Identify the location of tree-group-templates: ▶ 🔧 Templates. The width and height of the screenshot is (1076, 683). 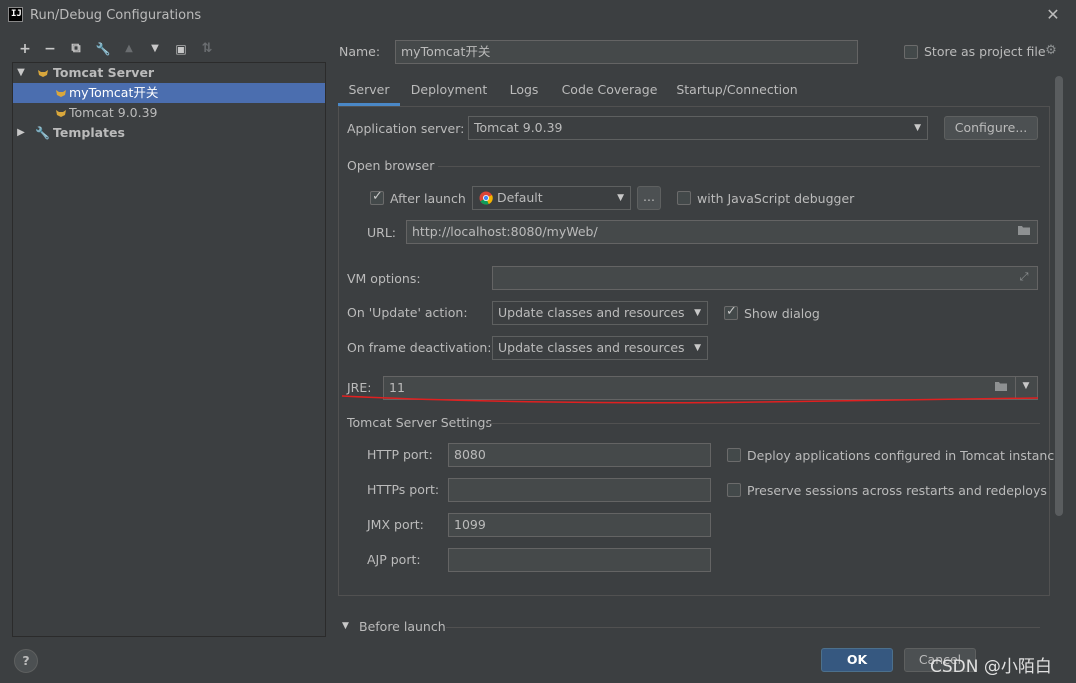
(169, 133).